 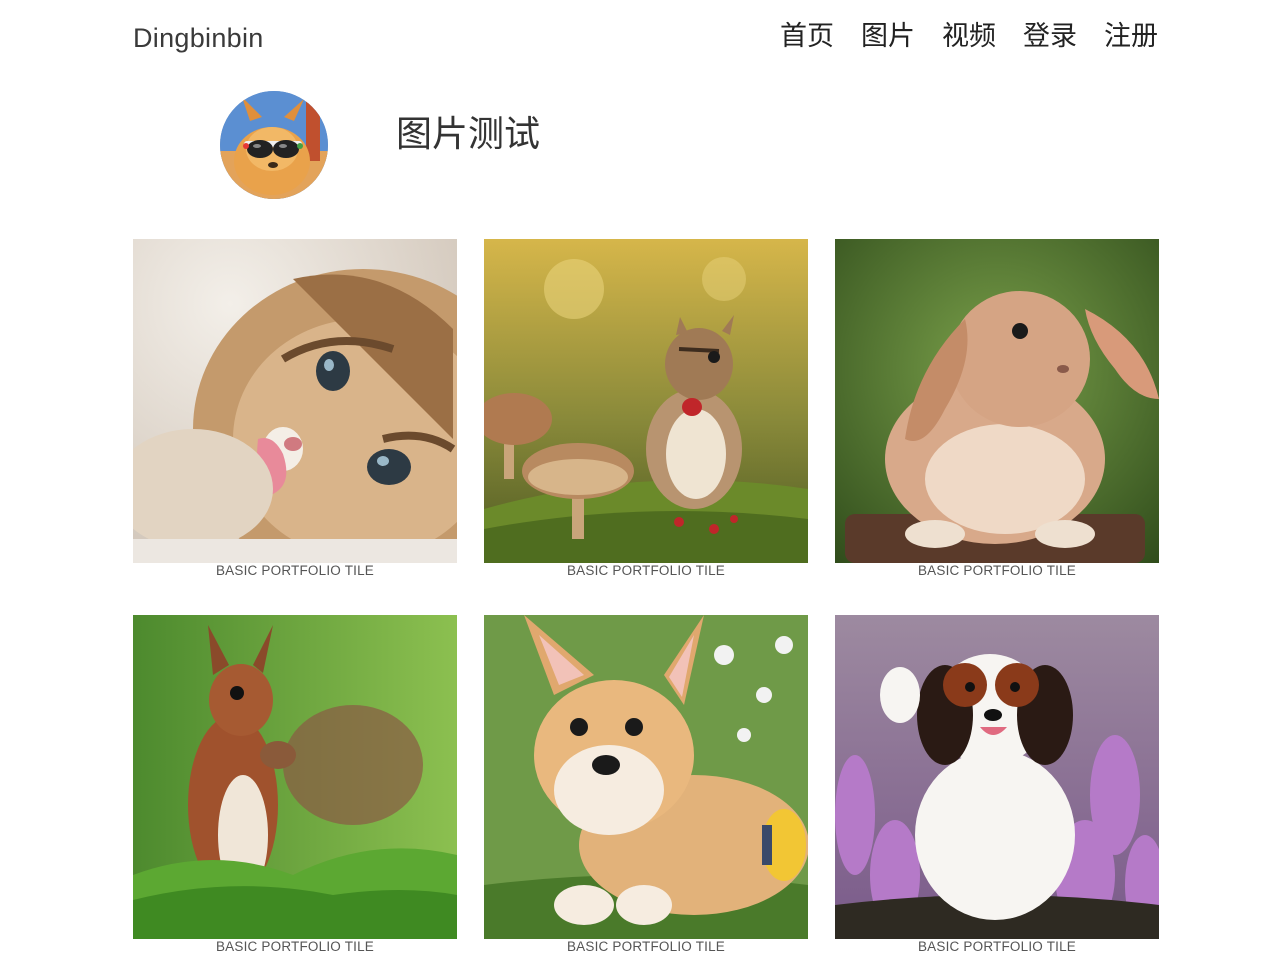 I want to click on nav-link-login: 登录, so click(x=1050, y=37).